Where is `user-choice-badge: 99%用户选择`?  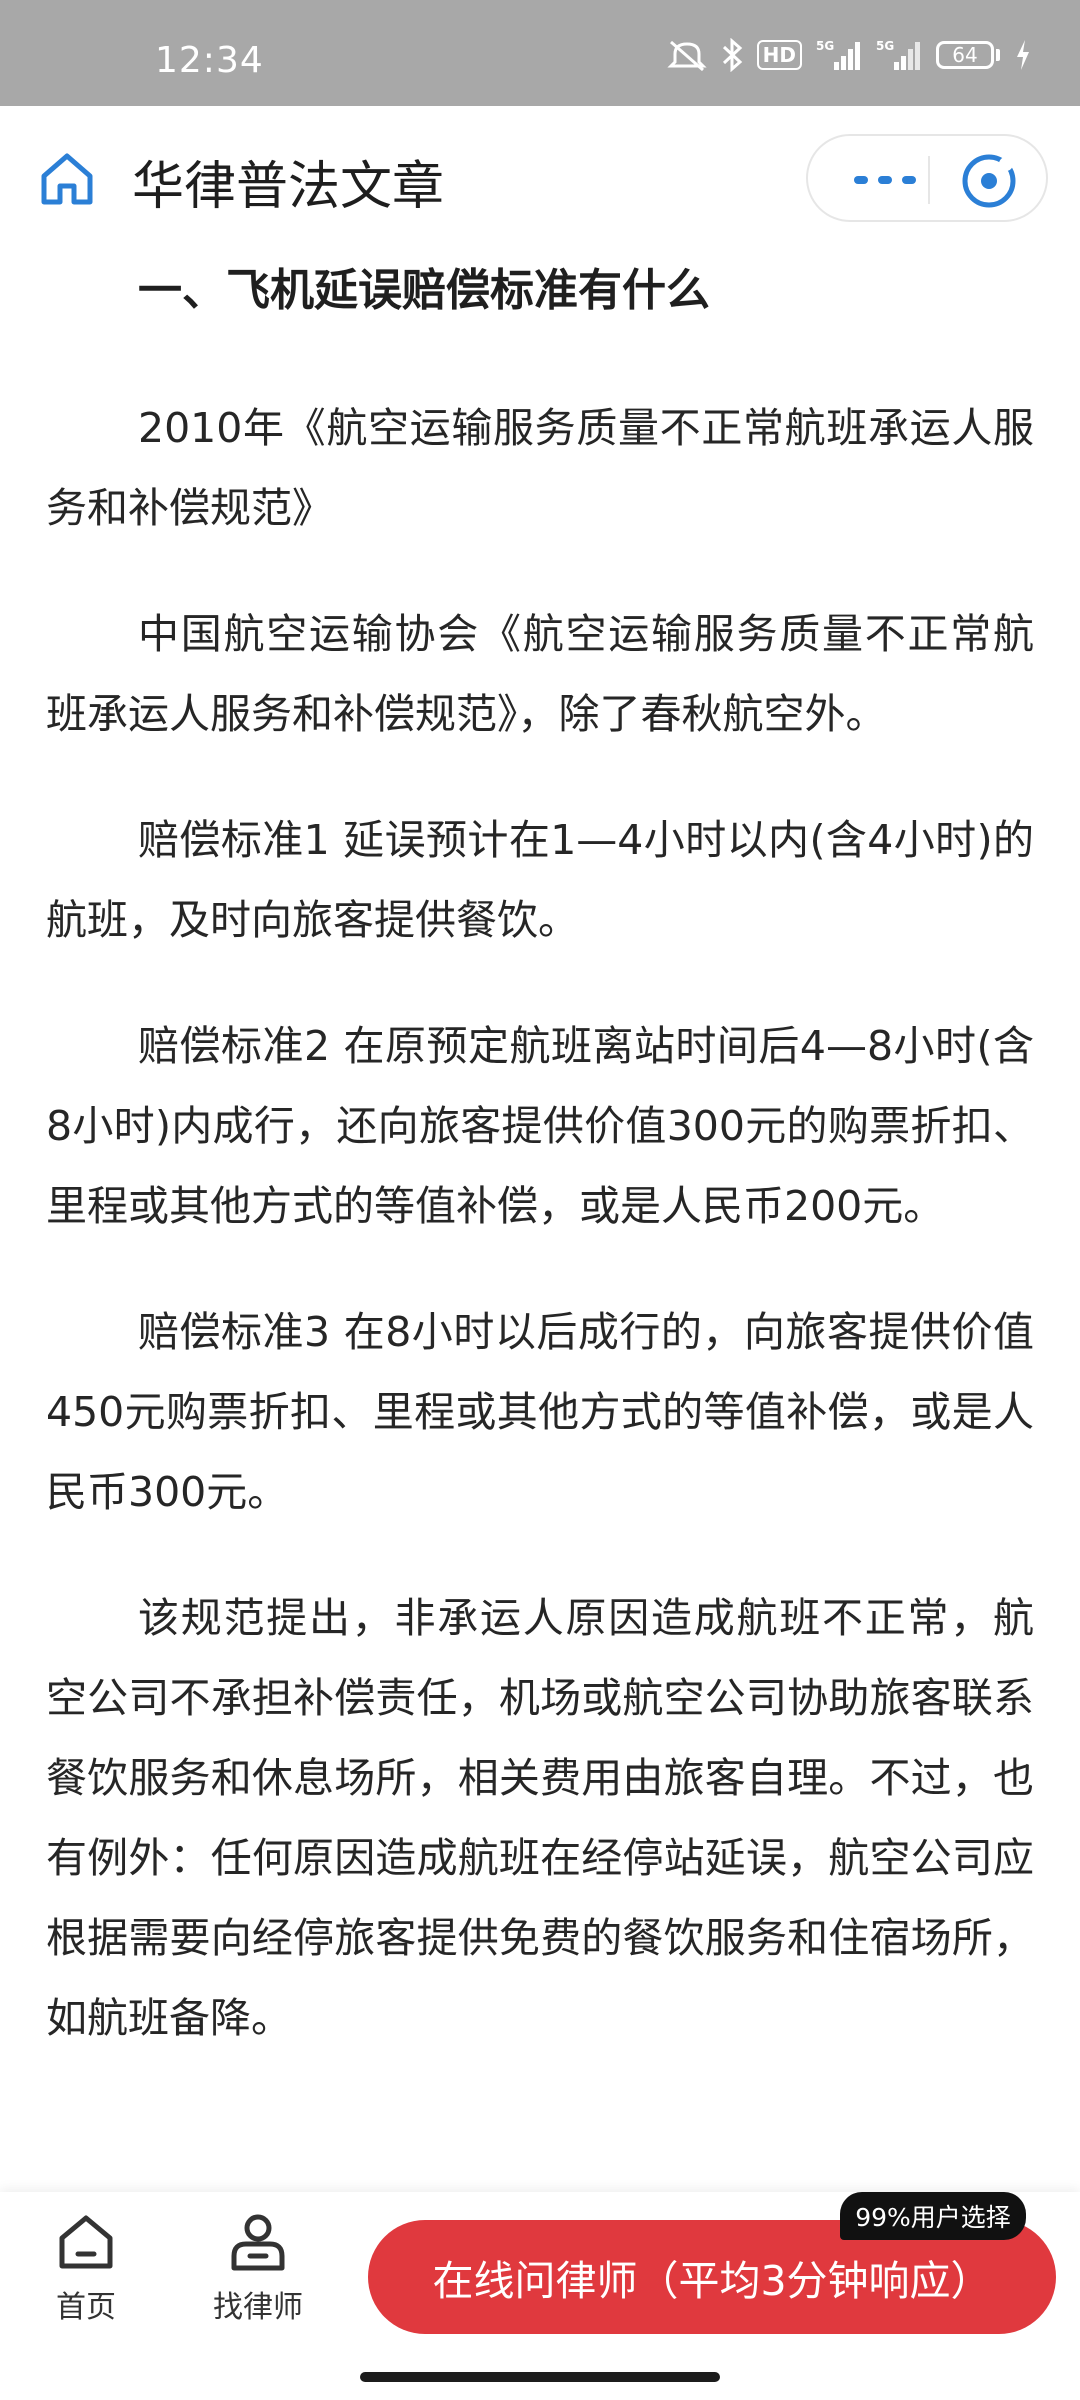 user-choice-badge: 99%用户选择 is located at coordinates (933, 2216).